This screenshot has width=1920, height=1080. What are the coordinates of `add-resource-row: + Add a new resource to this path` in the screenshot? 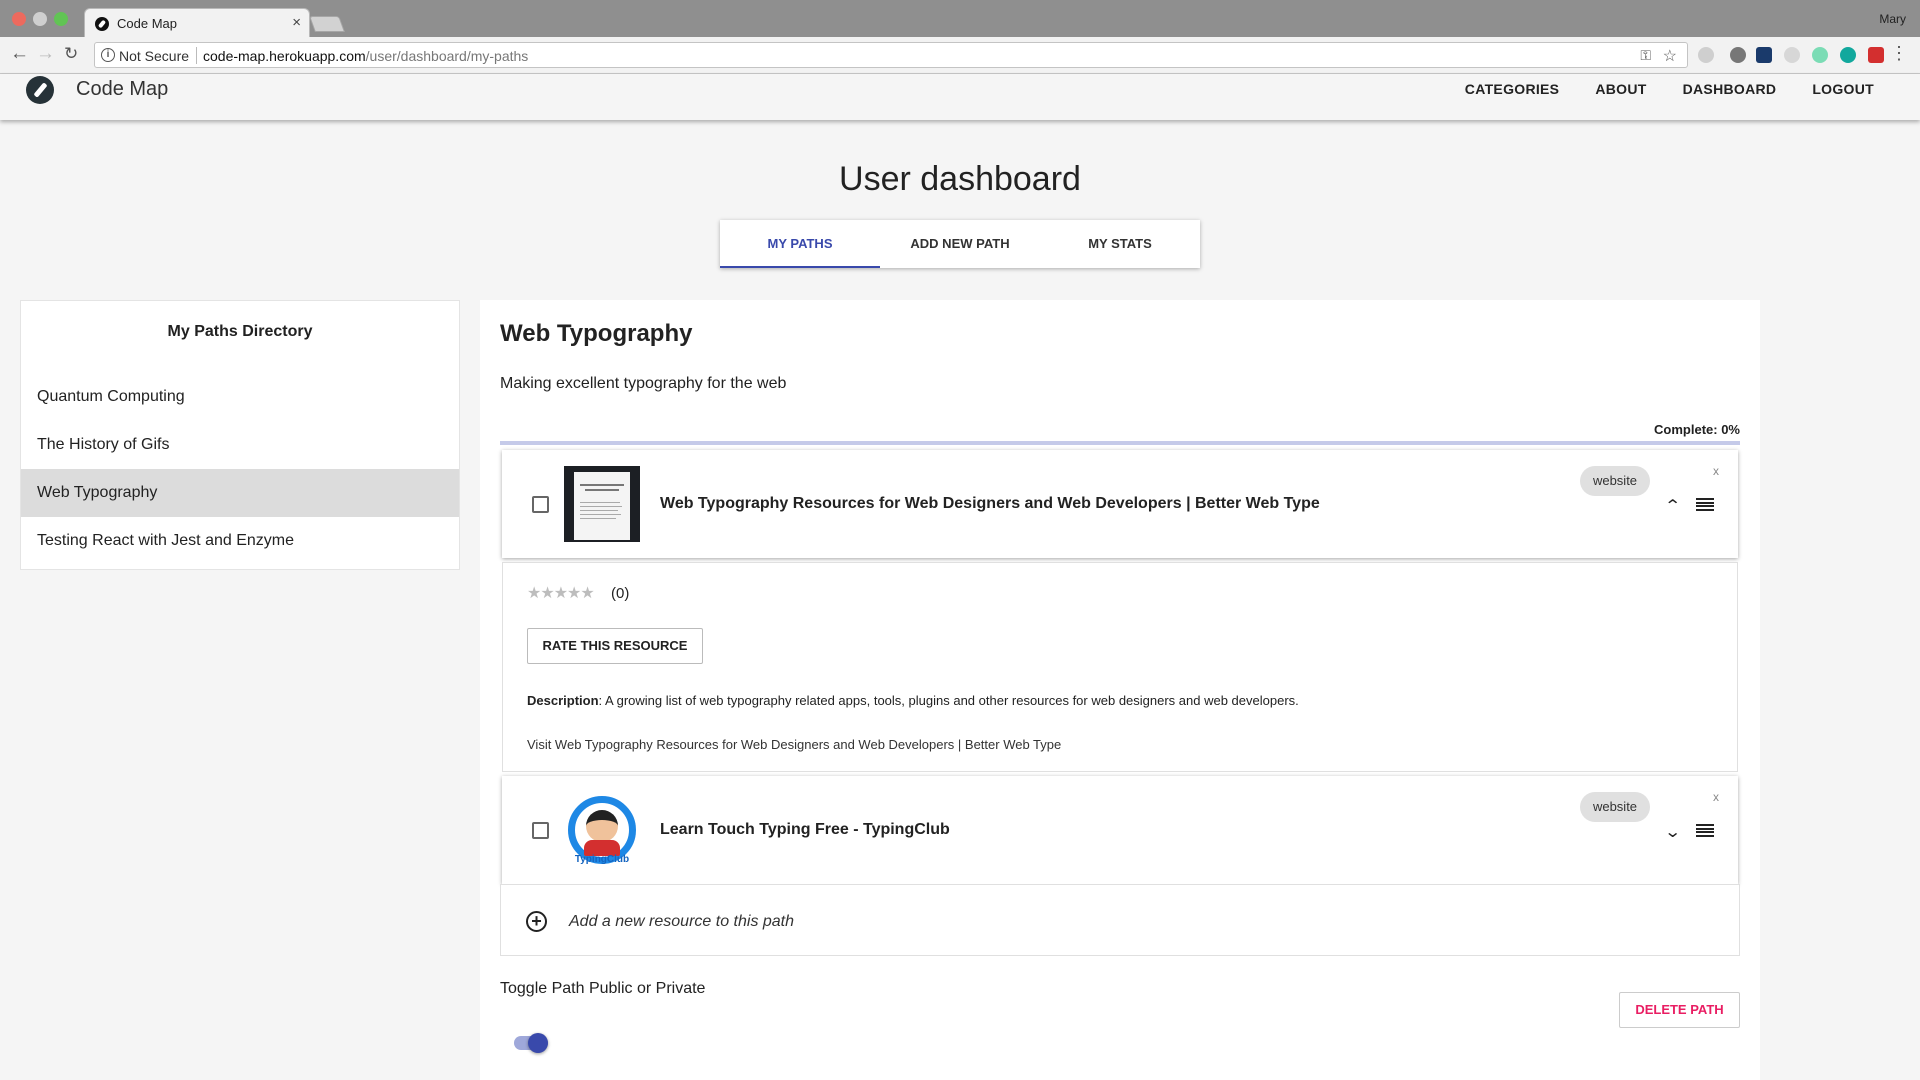 It's located at (1120, 920).